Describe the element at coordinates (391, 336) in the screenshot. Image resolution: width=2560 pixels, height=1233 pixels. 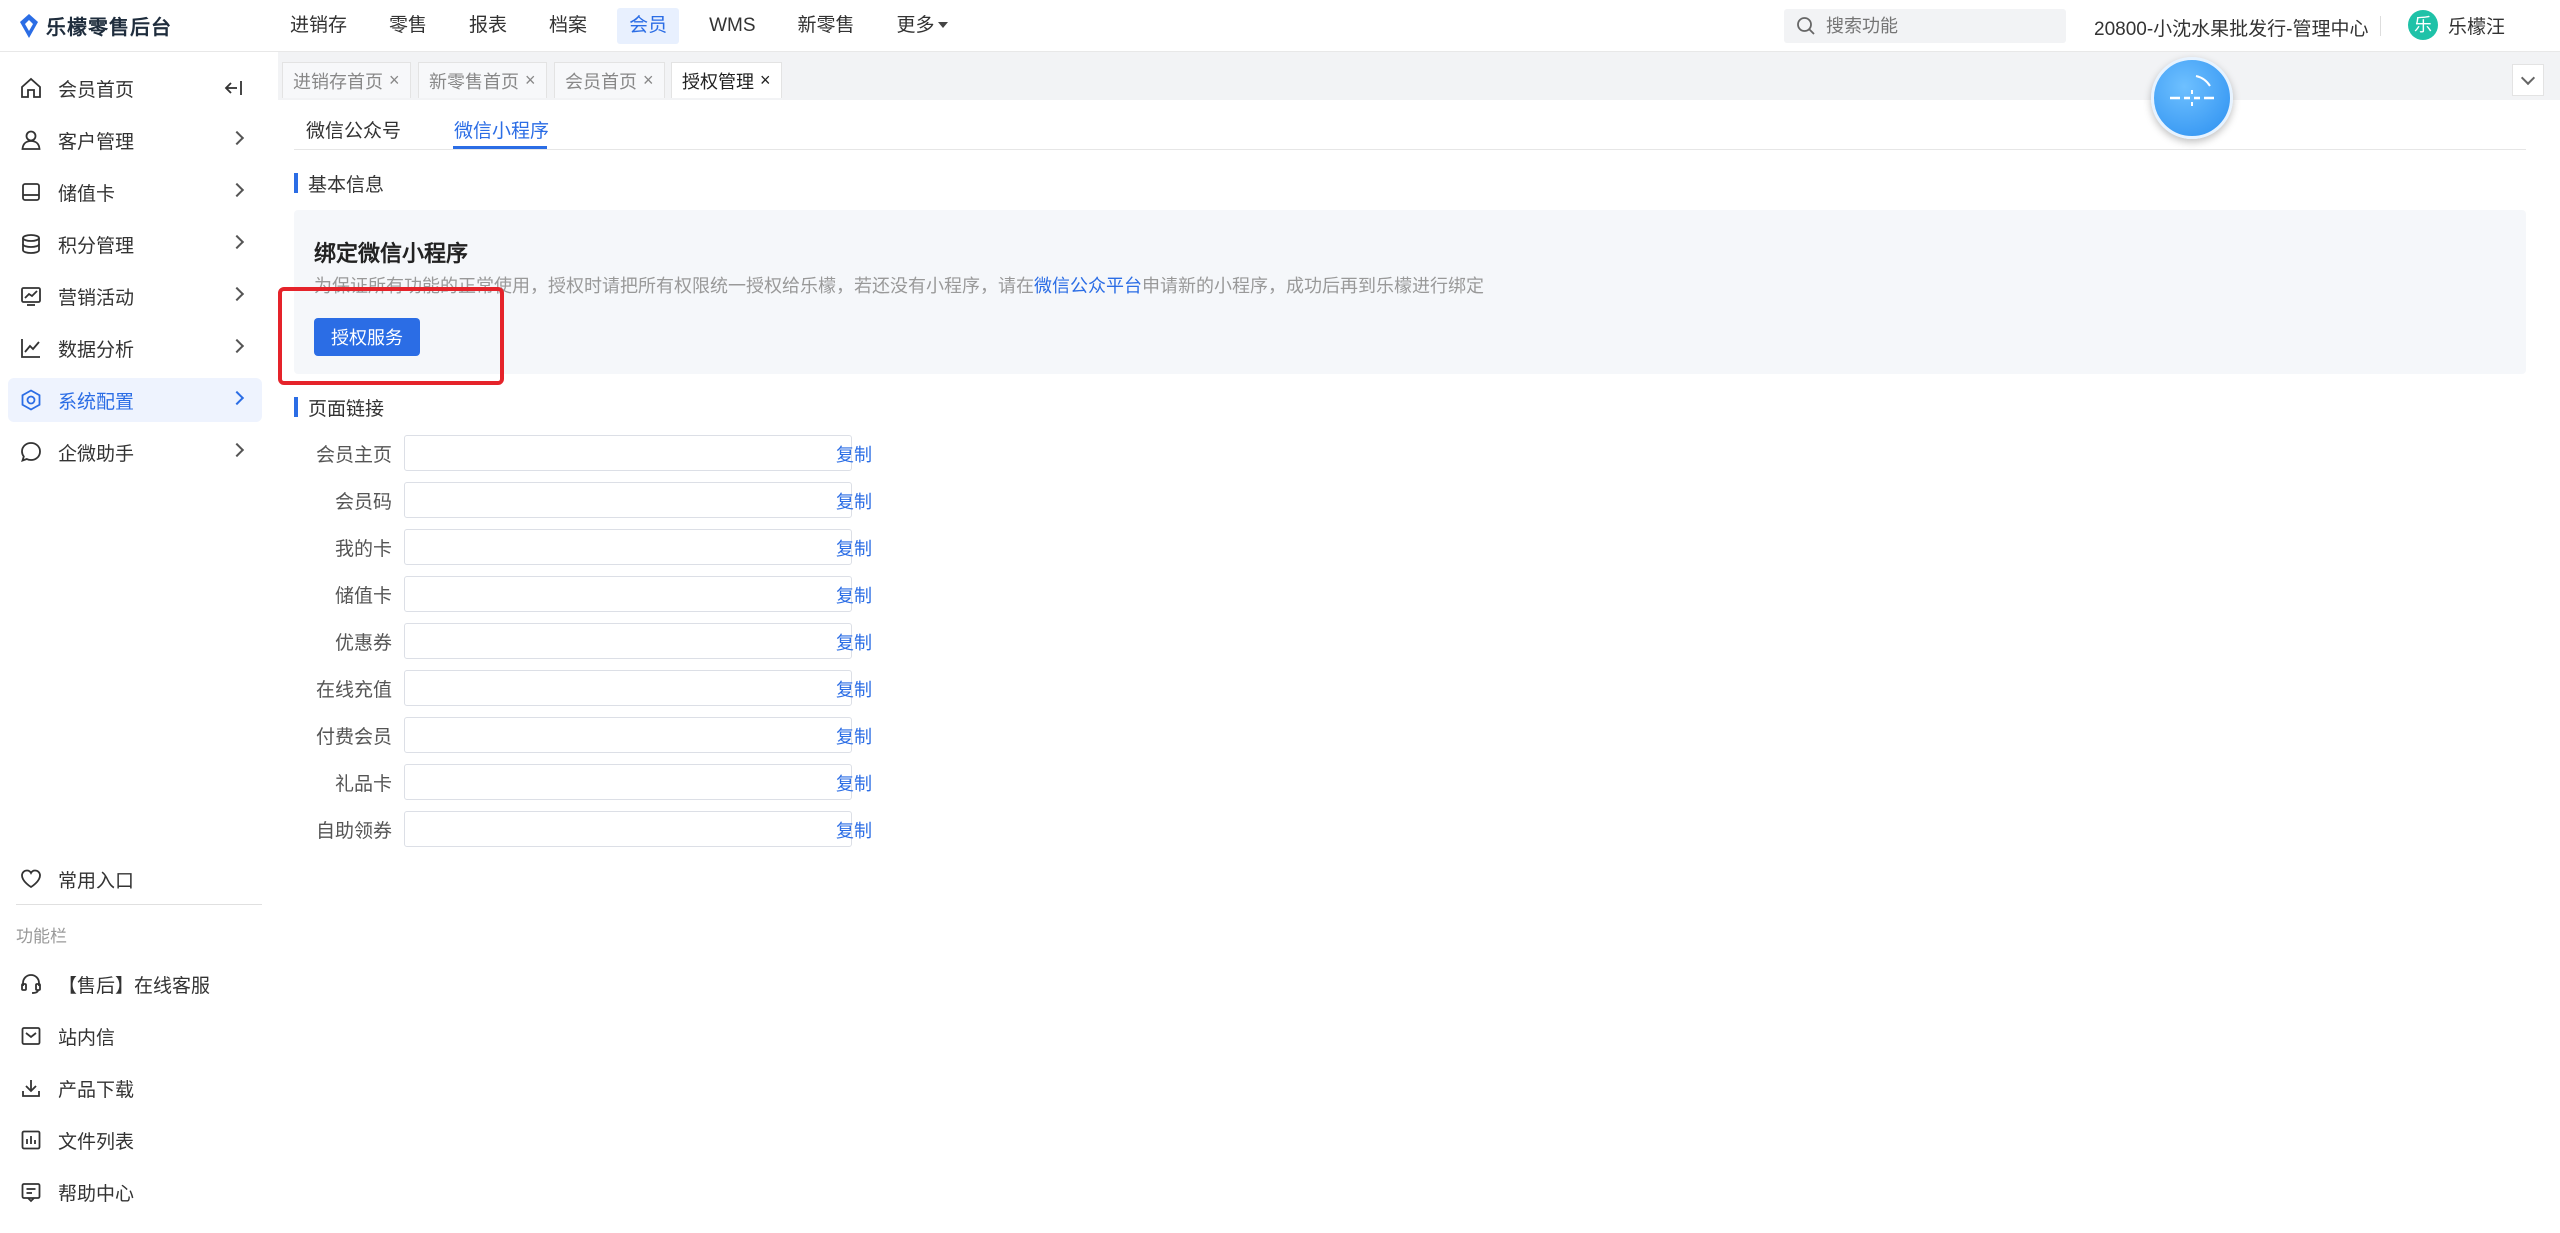
I see `highlight-box` at that location.